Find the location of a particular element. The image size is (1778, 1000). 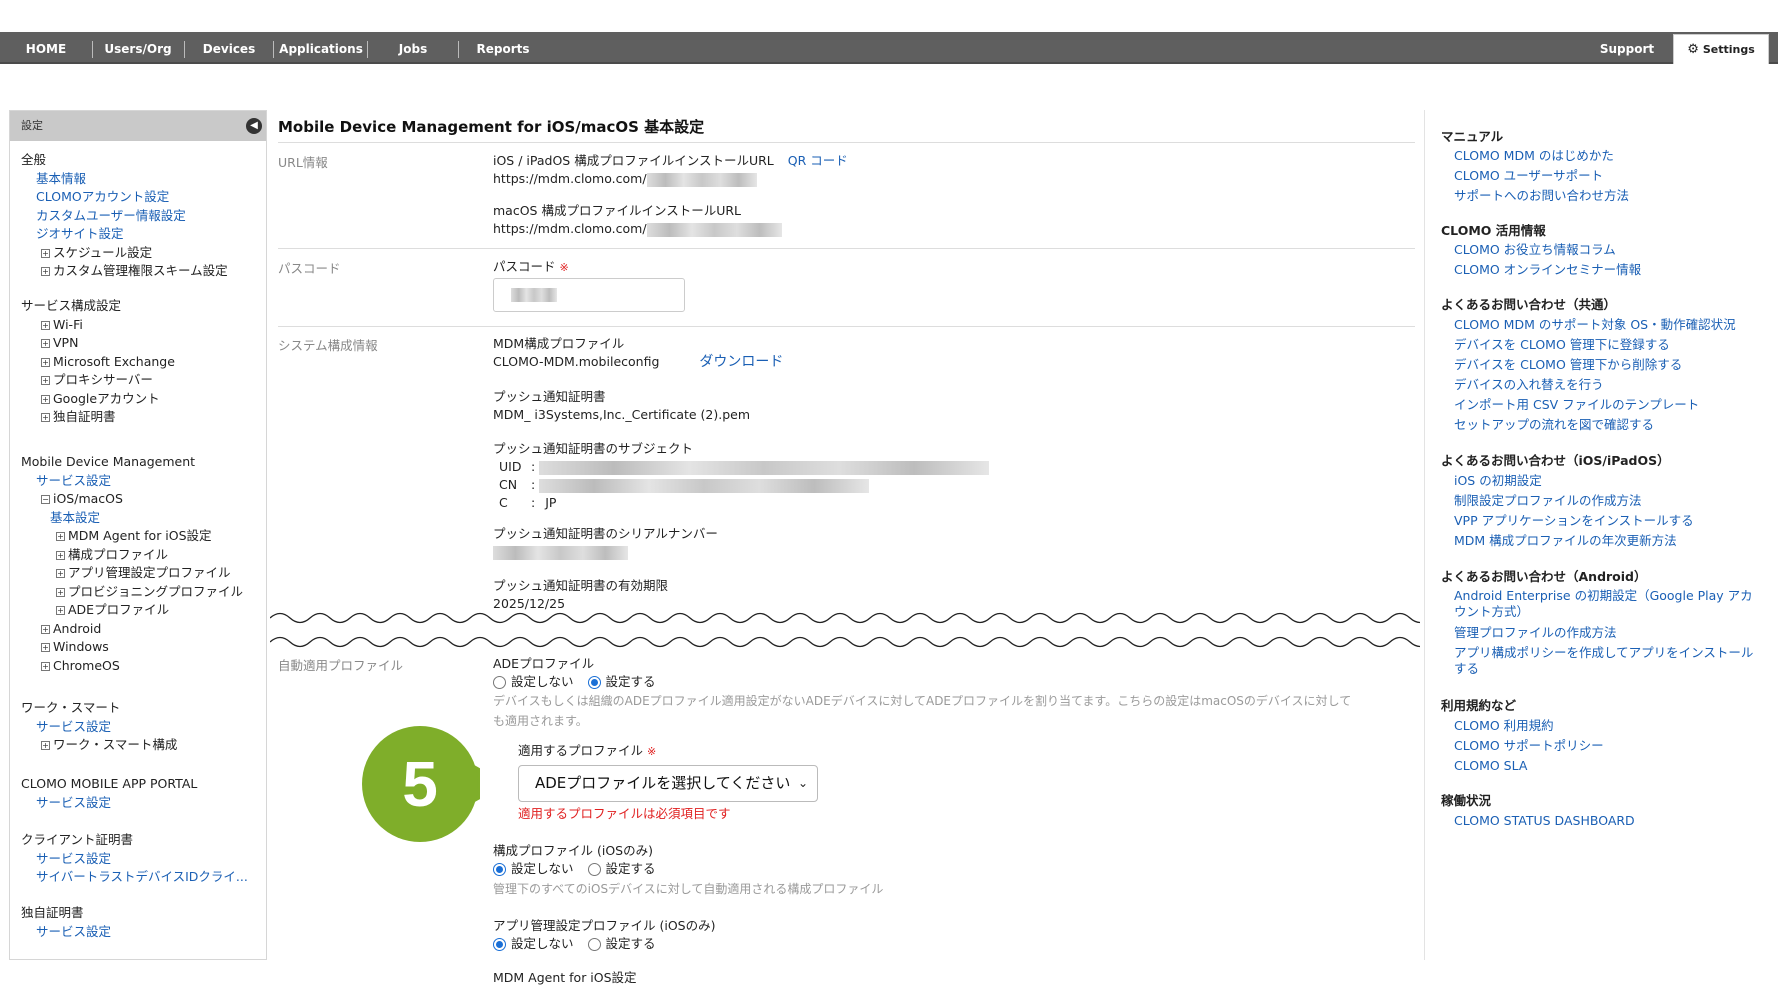

collapse-sidebar-icon: ◀ is located at coordinates (254, 126).